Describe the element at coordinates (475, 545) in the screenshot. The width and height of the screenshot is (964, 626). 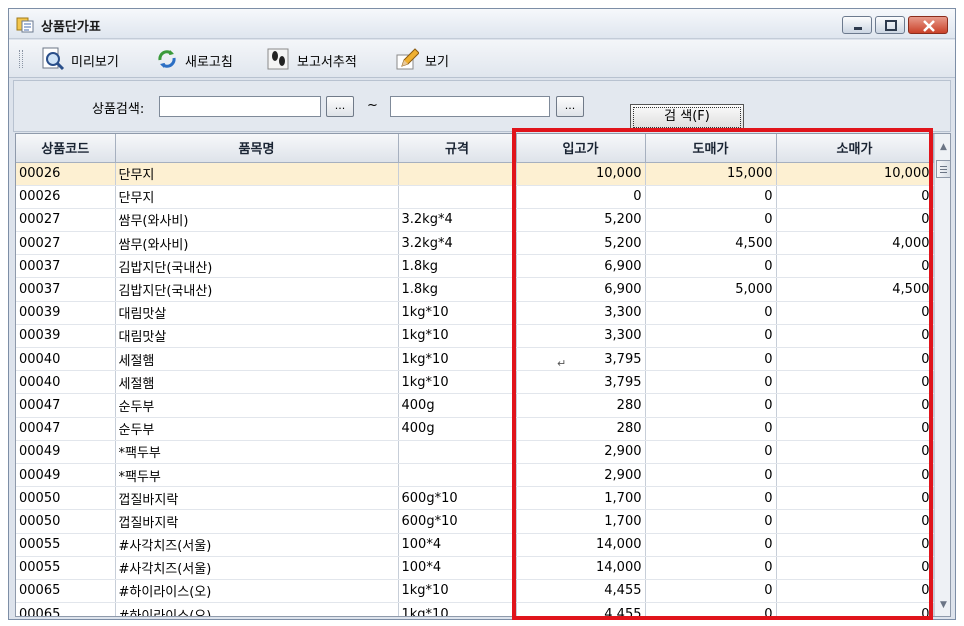
I see `table-row: 00055 #사각치즈(서울) 100*4 14,000 0 0` at that location.